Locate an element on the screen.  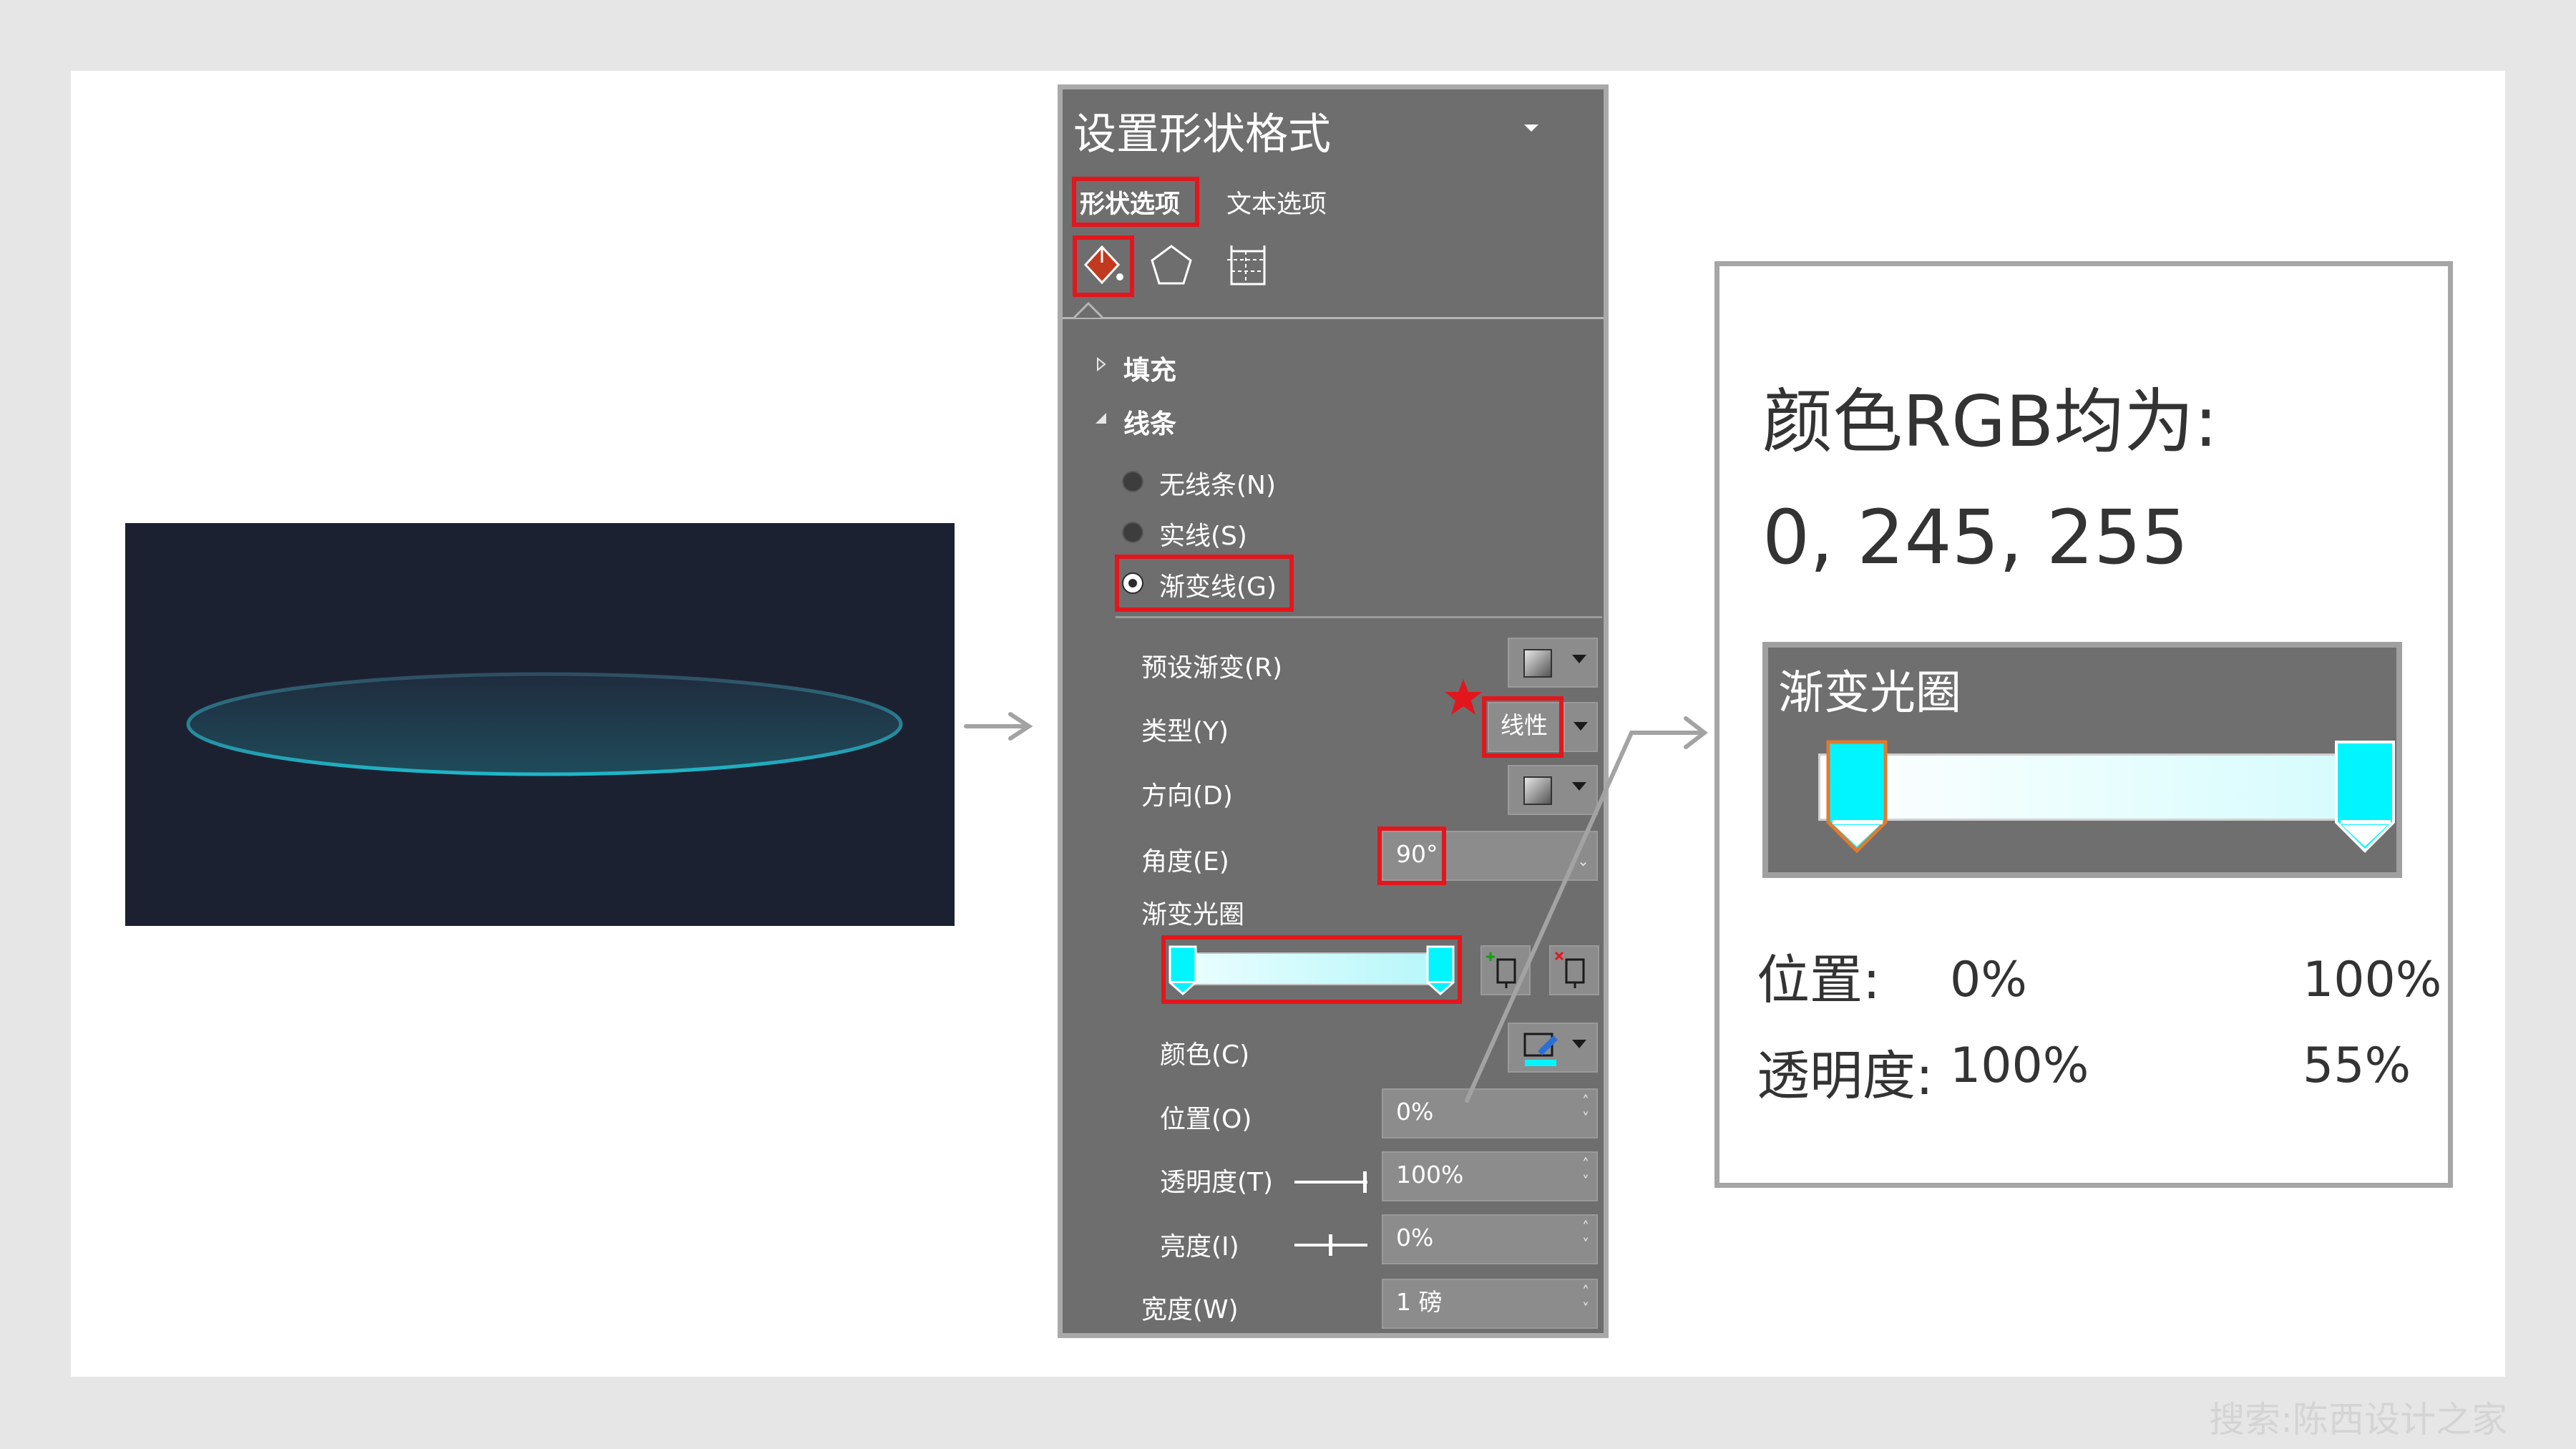
label-position: 位置(O) is located at coordinates (1206, 1119).